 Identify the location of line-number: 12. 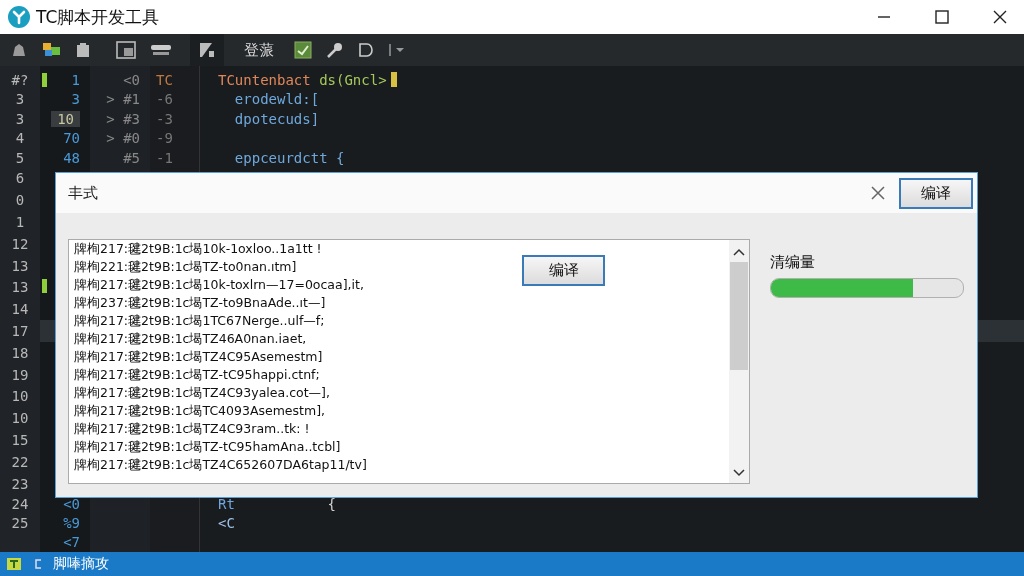
(20, 243).